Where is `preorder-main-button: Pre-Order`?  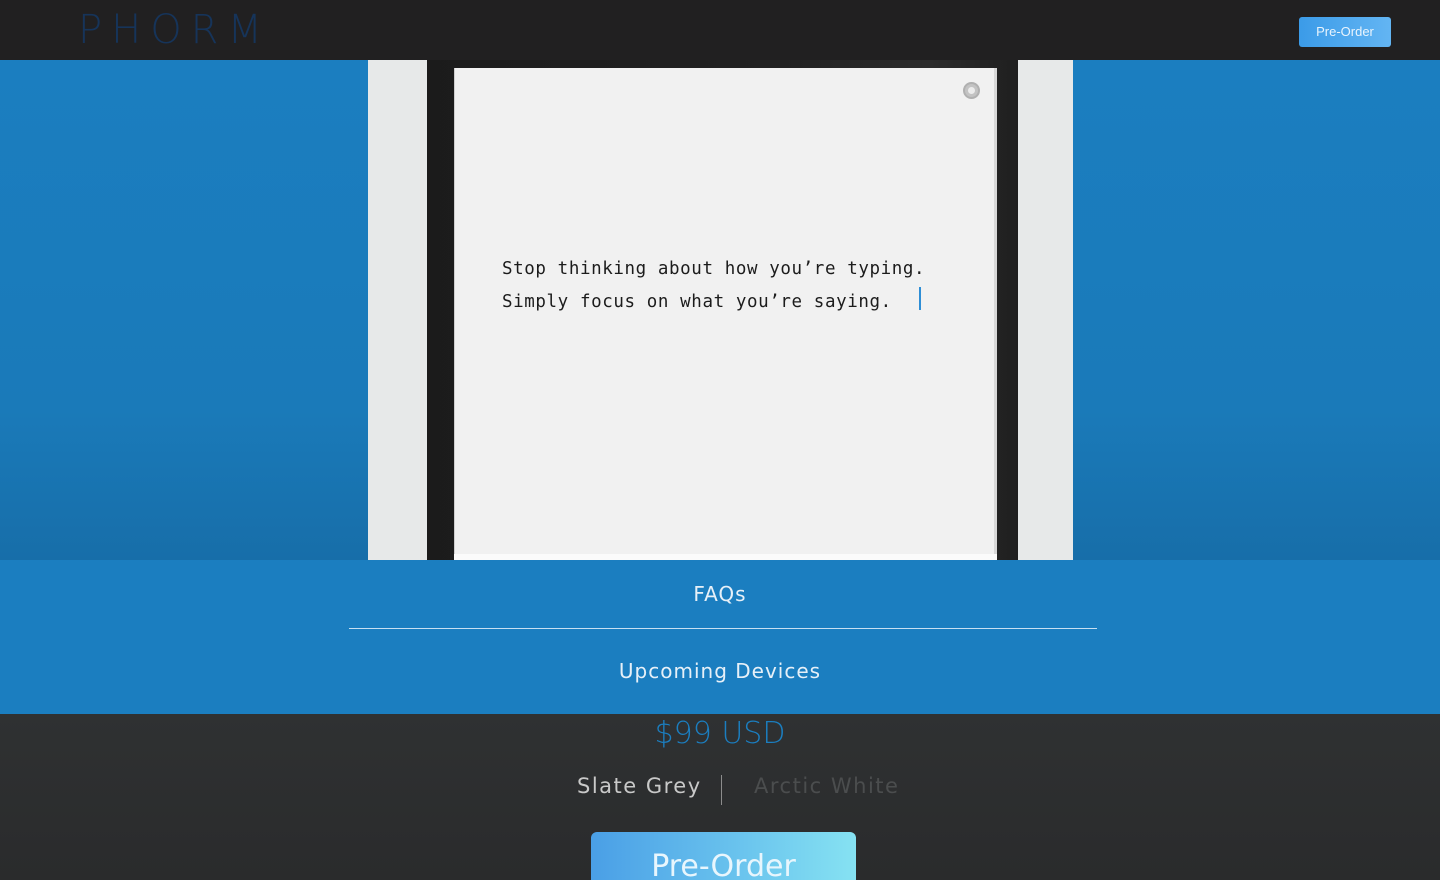
preorder-main-button: Pre-Order is located at coordinates (723, 856).